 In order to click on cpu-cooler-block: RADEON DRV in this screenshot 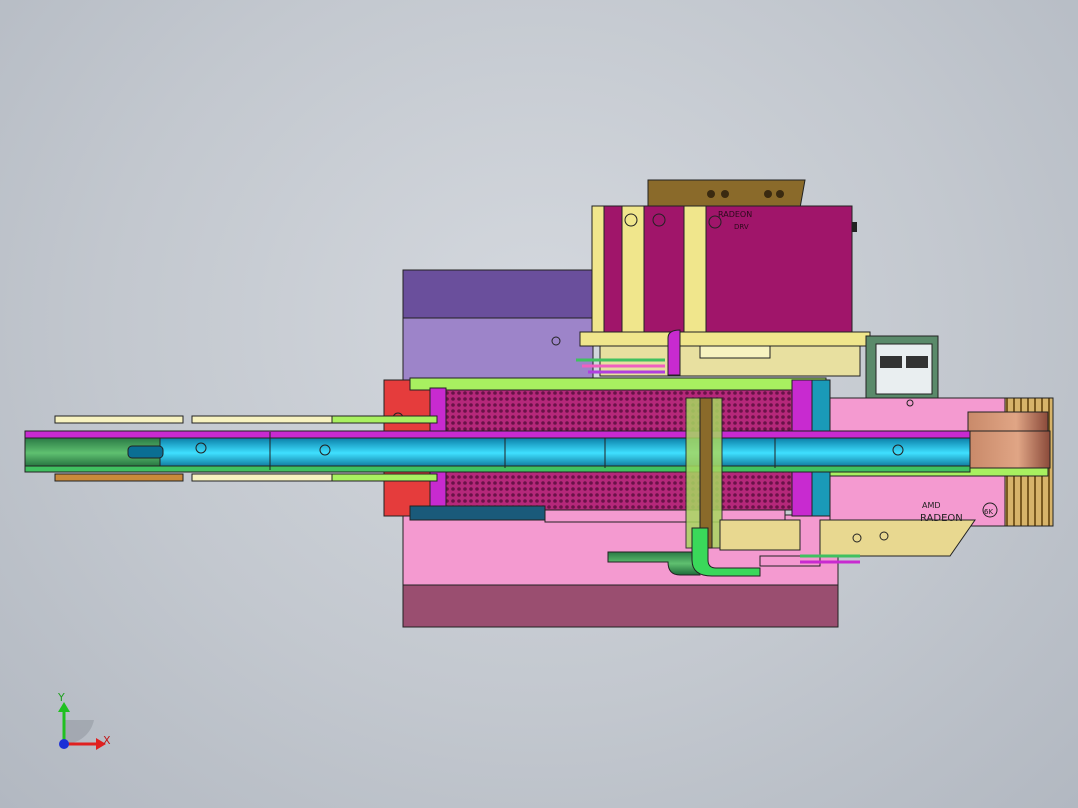, I will do `click(724, 256)`.